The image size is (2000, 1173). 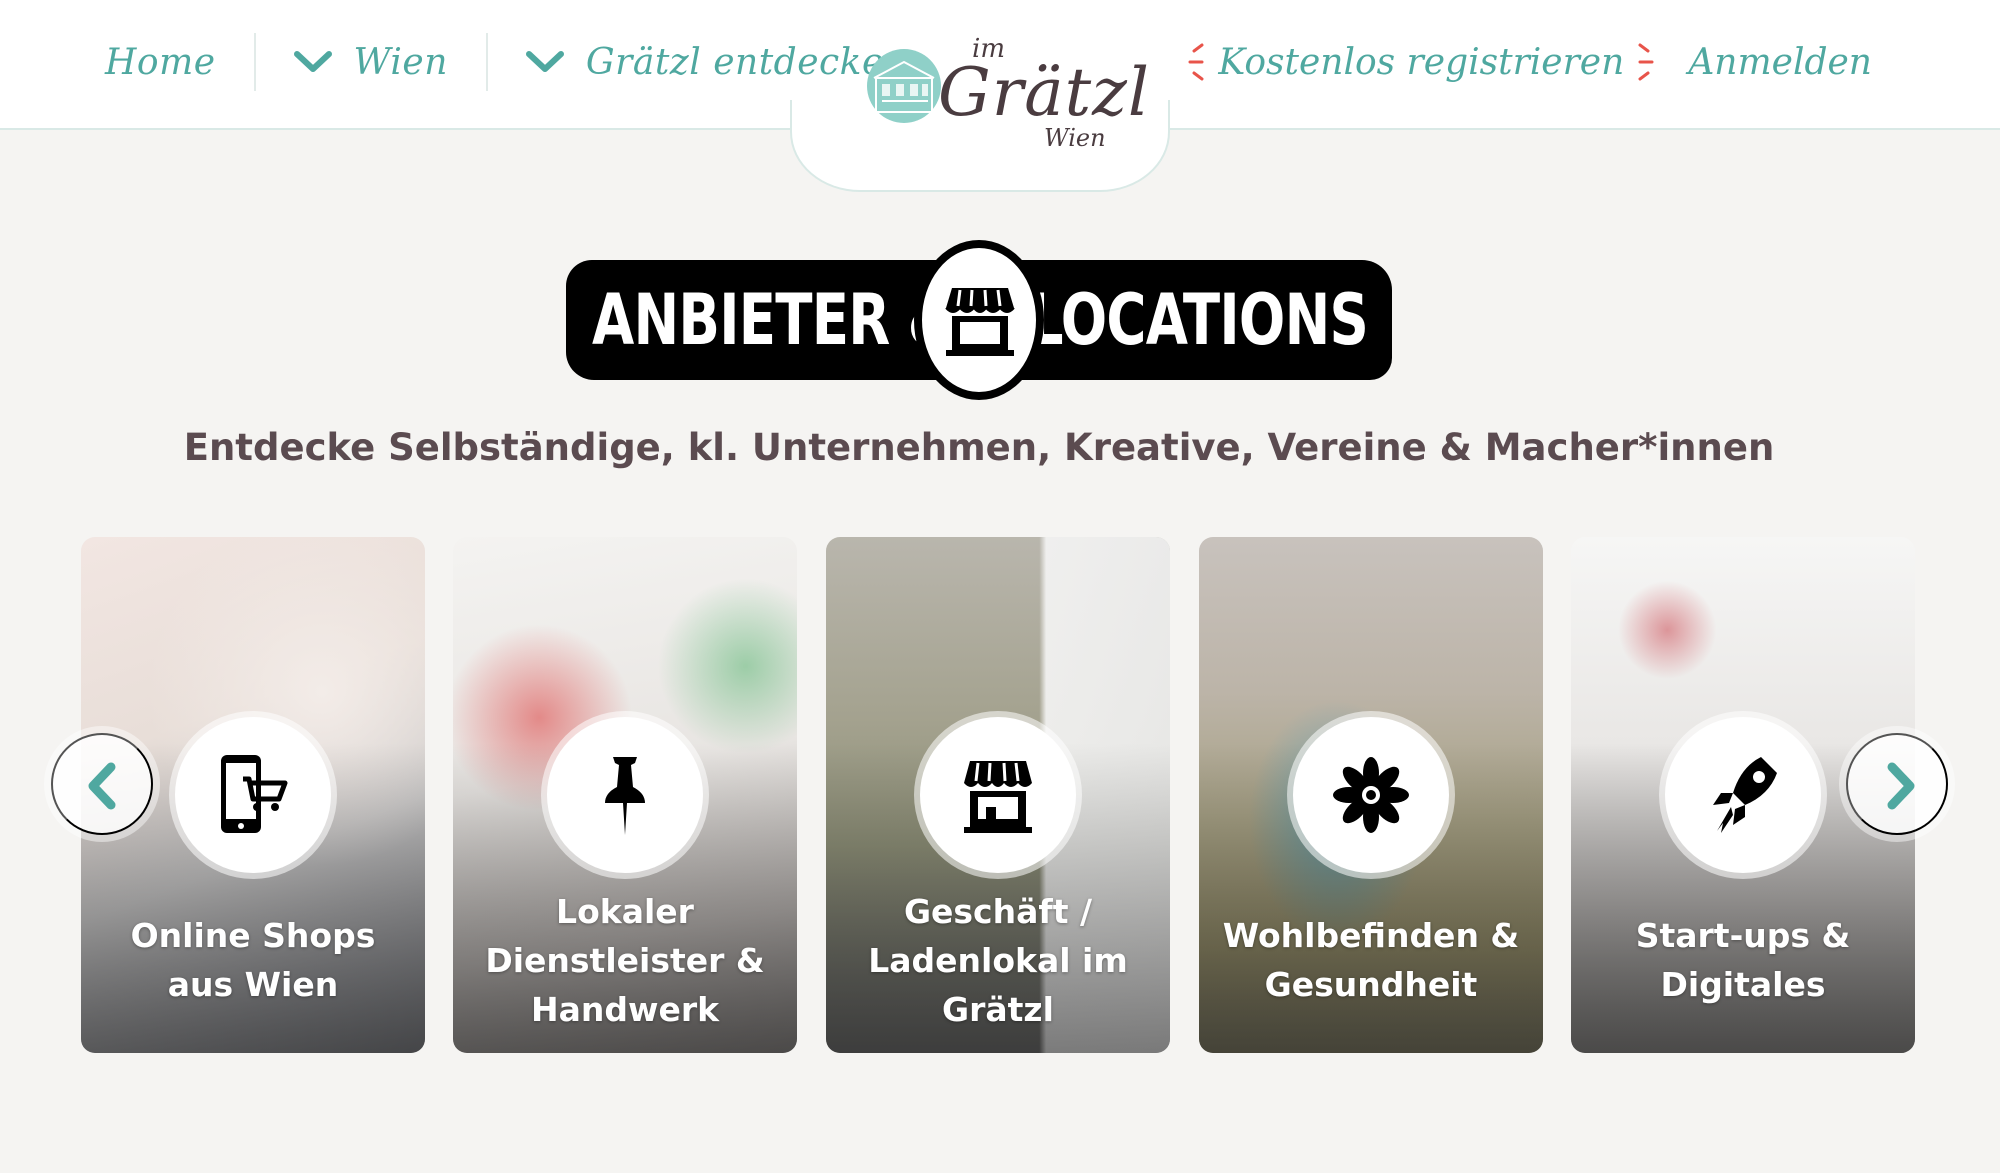 I want to click on account-nav: Kostenlos registrieren Anmelden, so click(x=1524, y=62).